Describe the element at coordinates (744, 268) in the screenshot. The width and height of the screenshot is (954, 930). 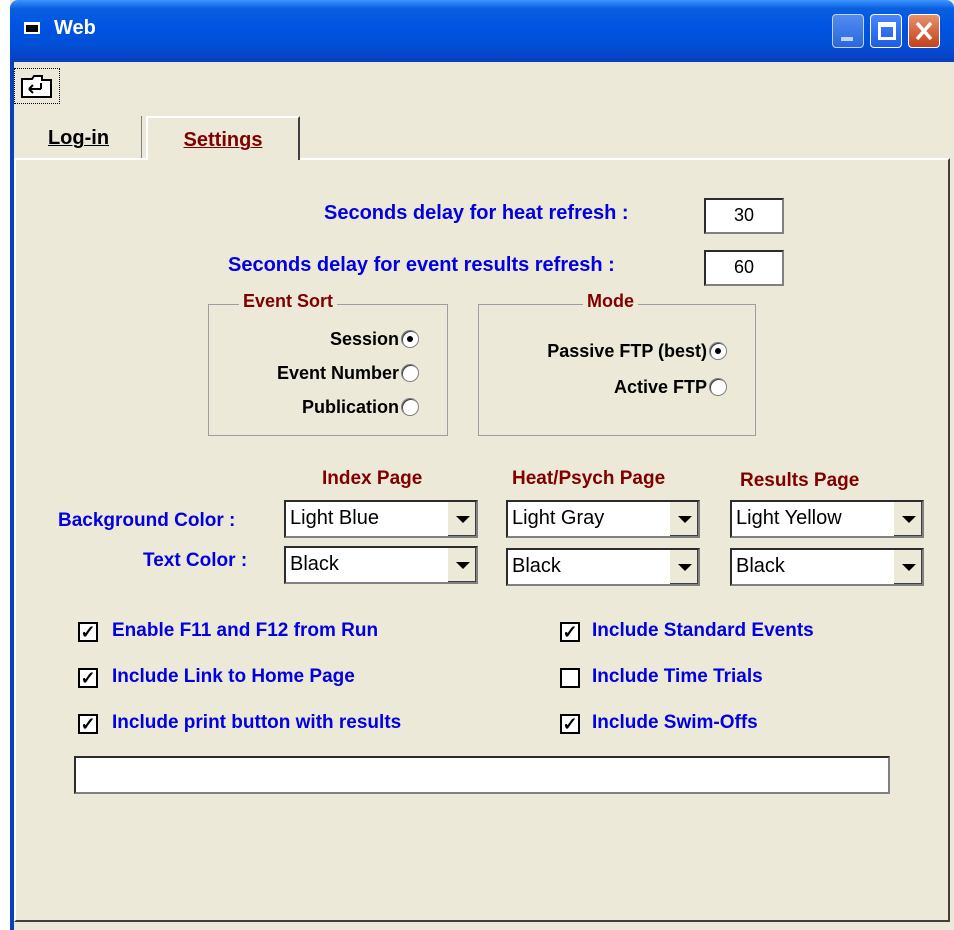
I see `event-refresh-input: 60` at that location.